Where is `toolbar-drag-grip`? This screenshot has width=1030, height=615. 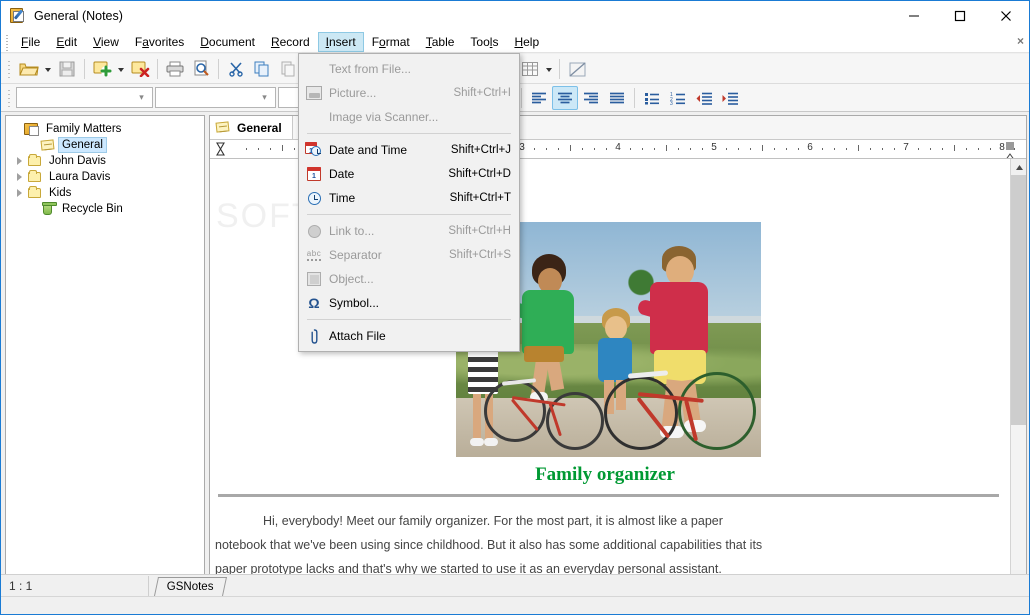 toolbar-drag-grip is located at coordinates (9, 68).